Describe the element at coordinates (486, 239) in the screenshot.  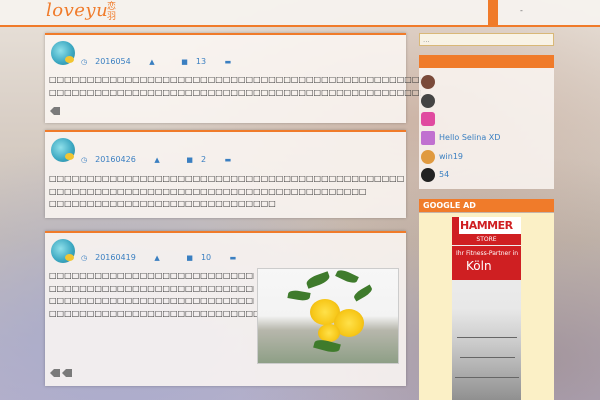
I see `ad-store: STORE` at that location.